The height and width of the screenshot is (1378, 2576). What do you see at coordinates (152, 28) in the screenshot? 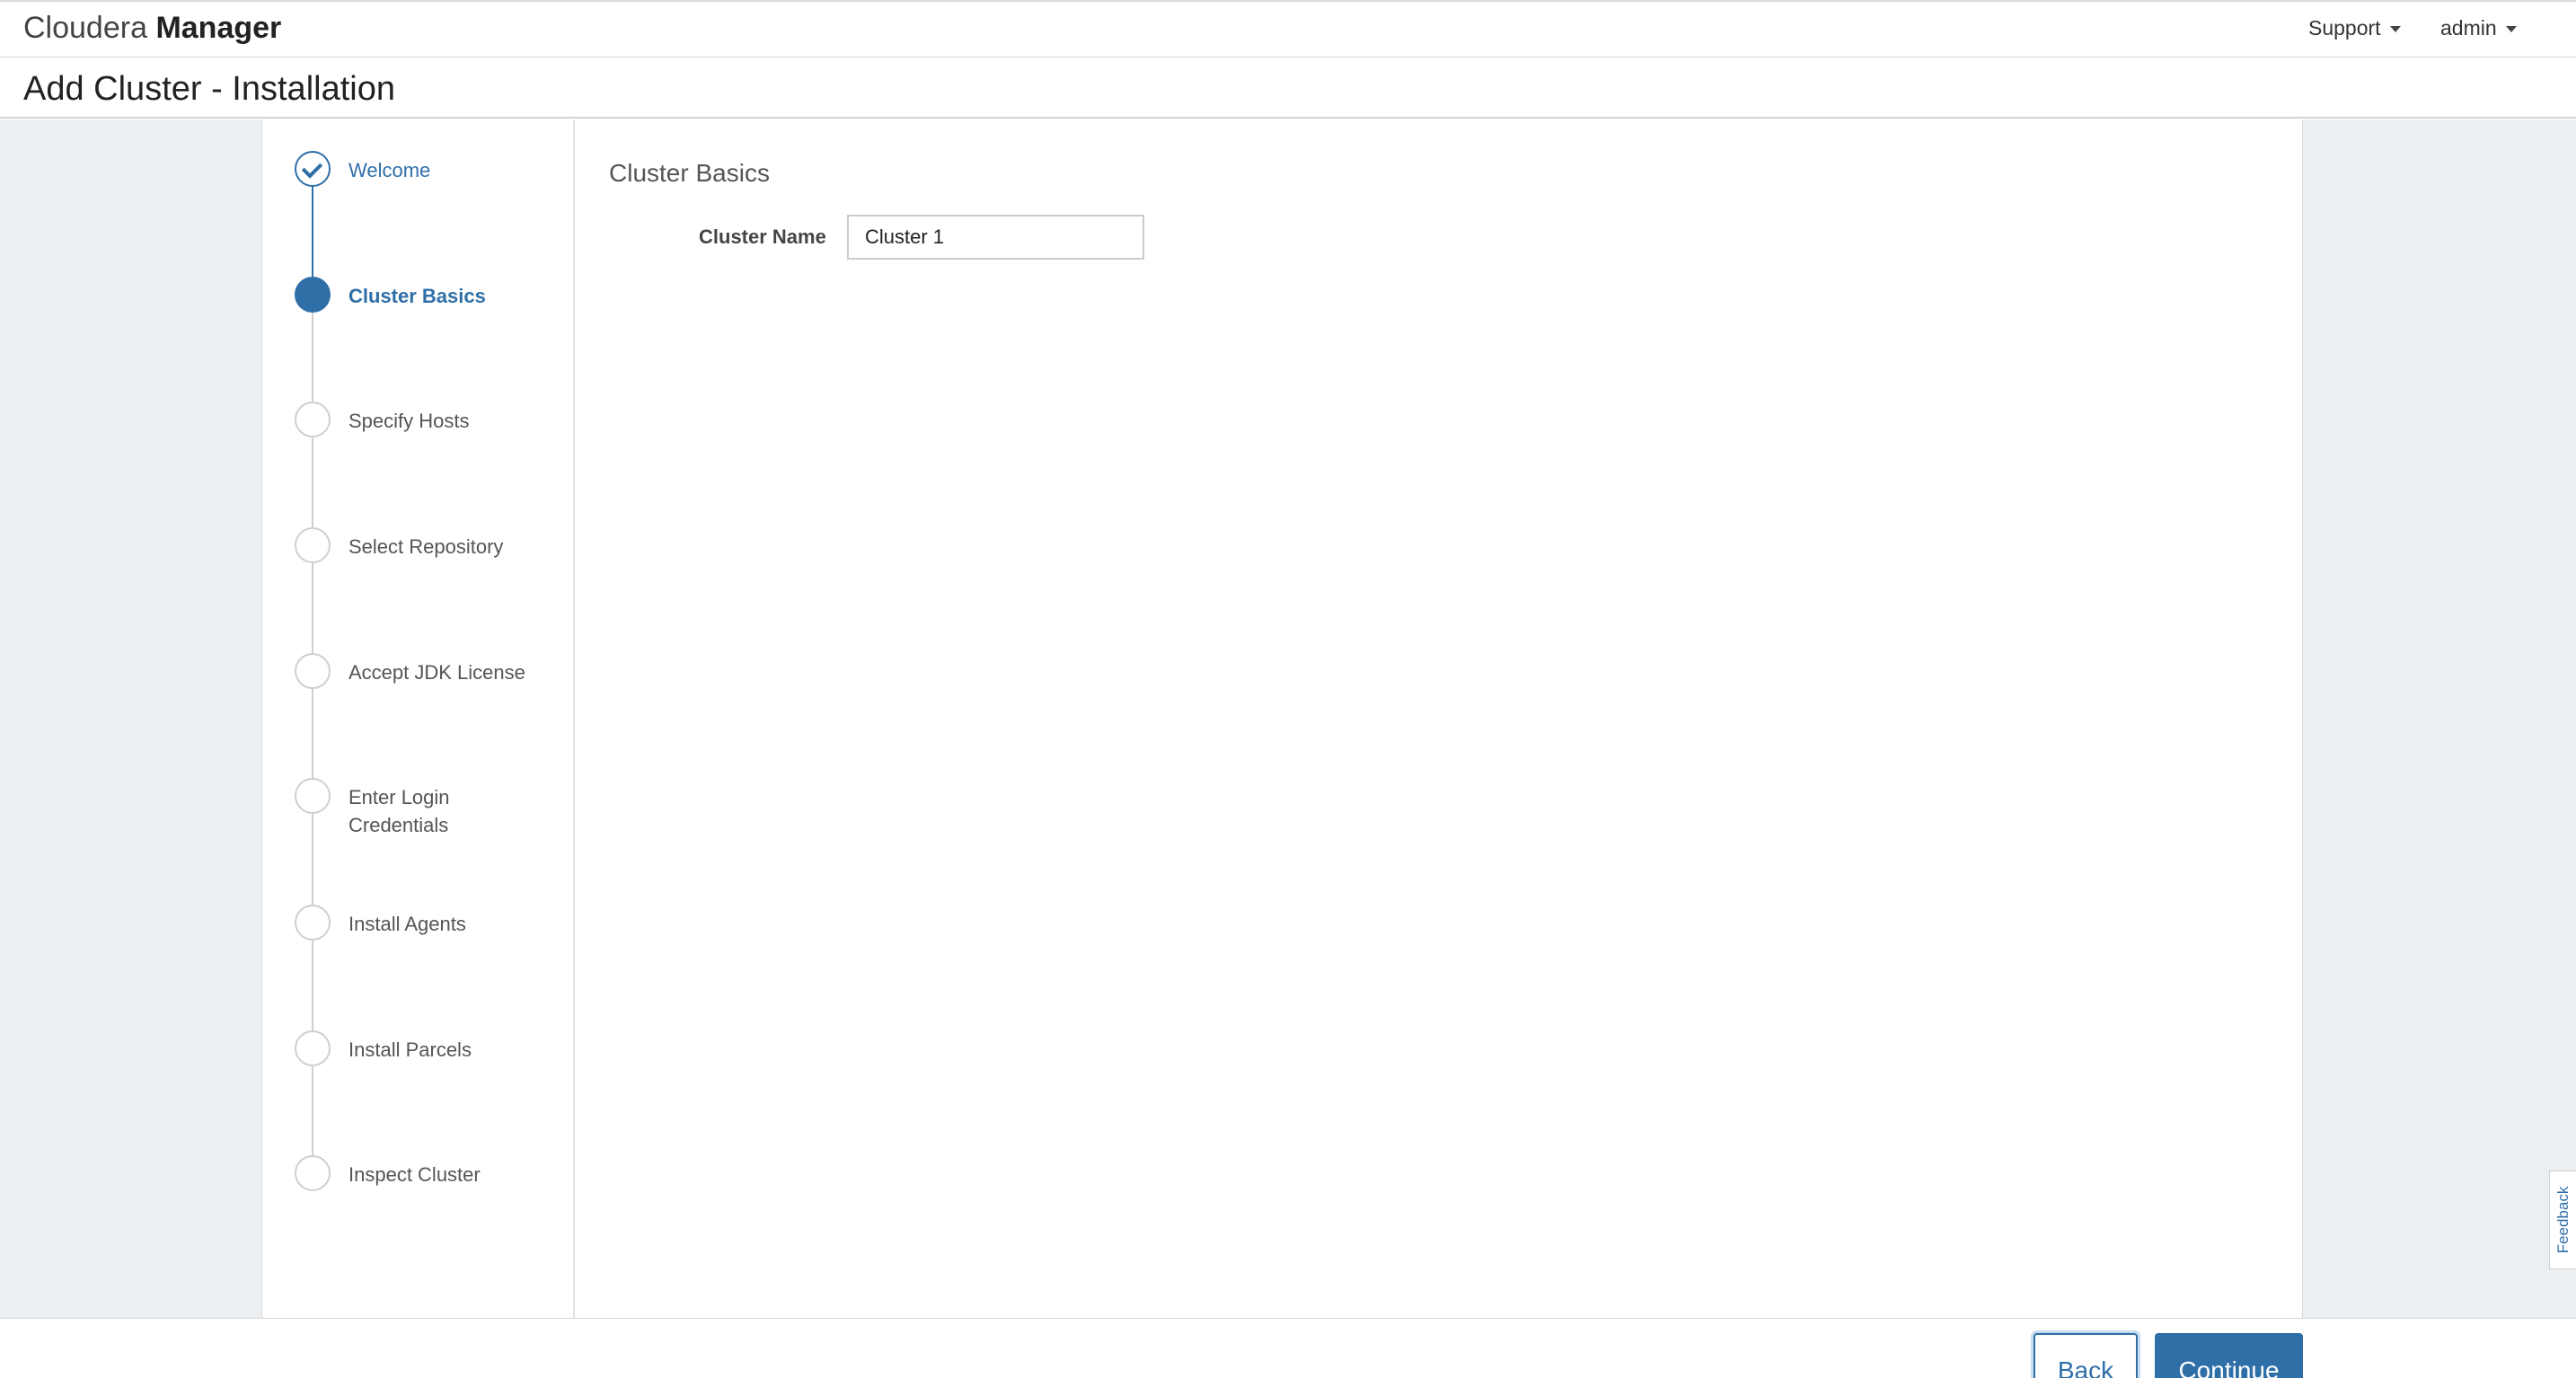
I see `brand-logo: Cloudera Manager` at bounding box center [152, 28].